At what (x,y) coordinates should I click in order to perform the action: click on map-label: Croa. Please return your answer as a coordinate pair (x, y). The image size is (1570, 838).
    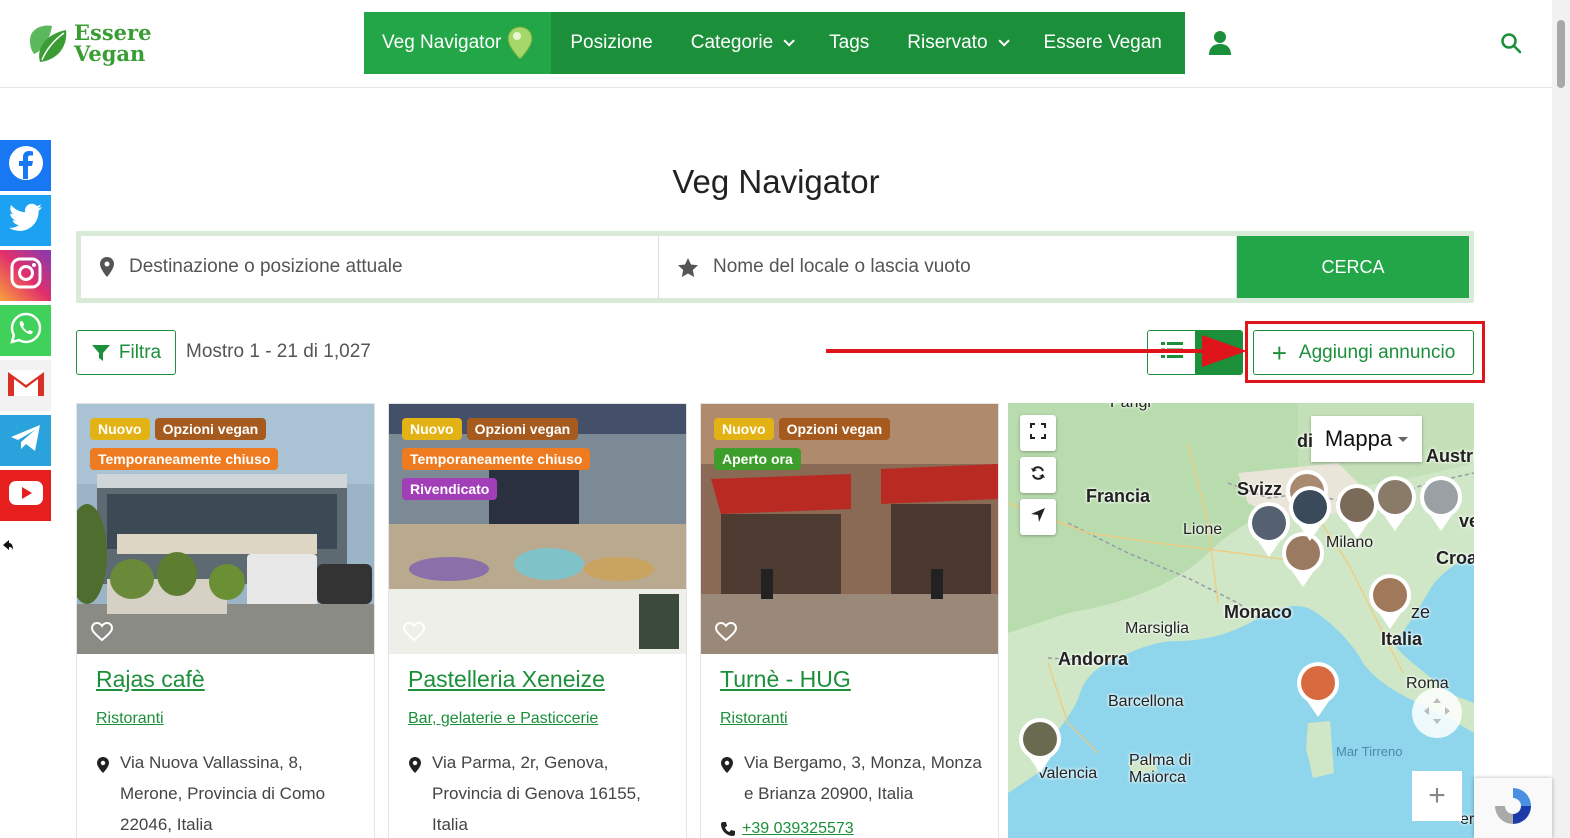
    Looking at the image, I should click on (1455, 558).